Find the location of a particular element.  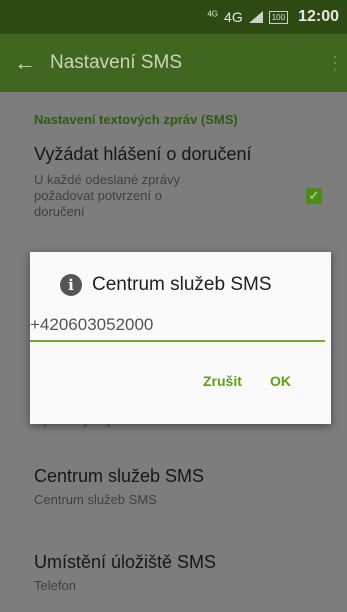

app-bar: ← Nastavení SMS ⋮ is located at coordinates (173, 63).